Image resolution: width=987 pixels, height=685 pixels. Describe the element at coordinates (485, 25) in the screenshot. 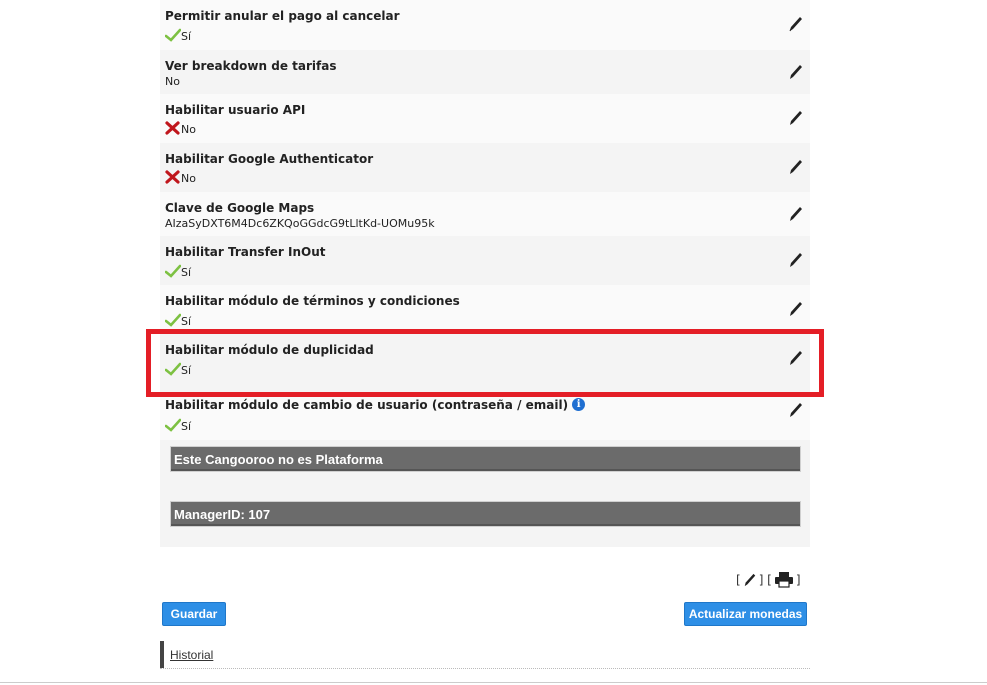

I see `setting-row-cancel-payment: Permitir anular el pago al cancelar Sí` at that location.